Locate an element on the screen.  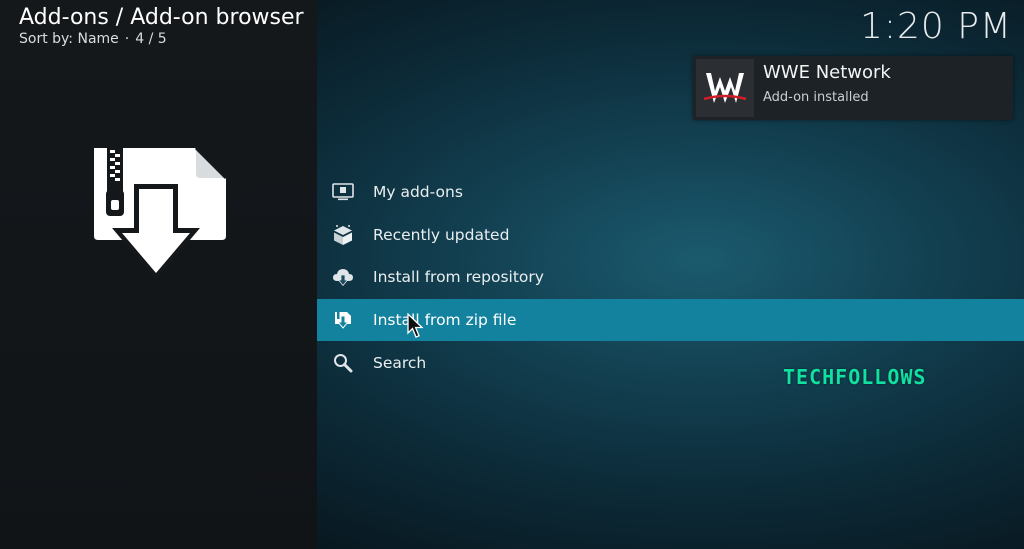
notification-title: WWE Network is located at coordinates (827, 72).